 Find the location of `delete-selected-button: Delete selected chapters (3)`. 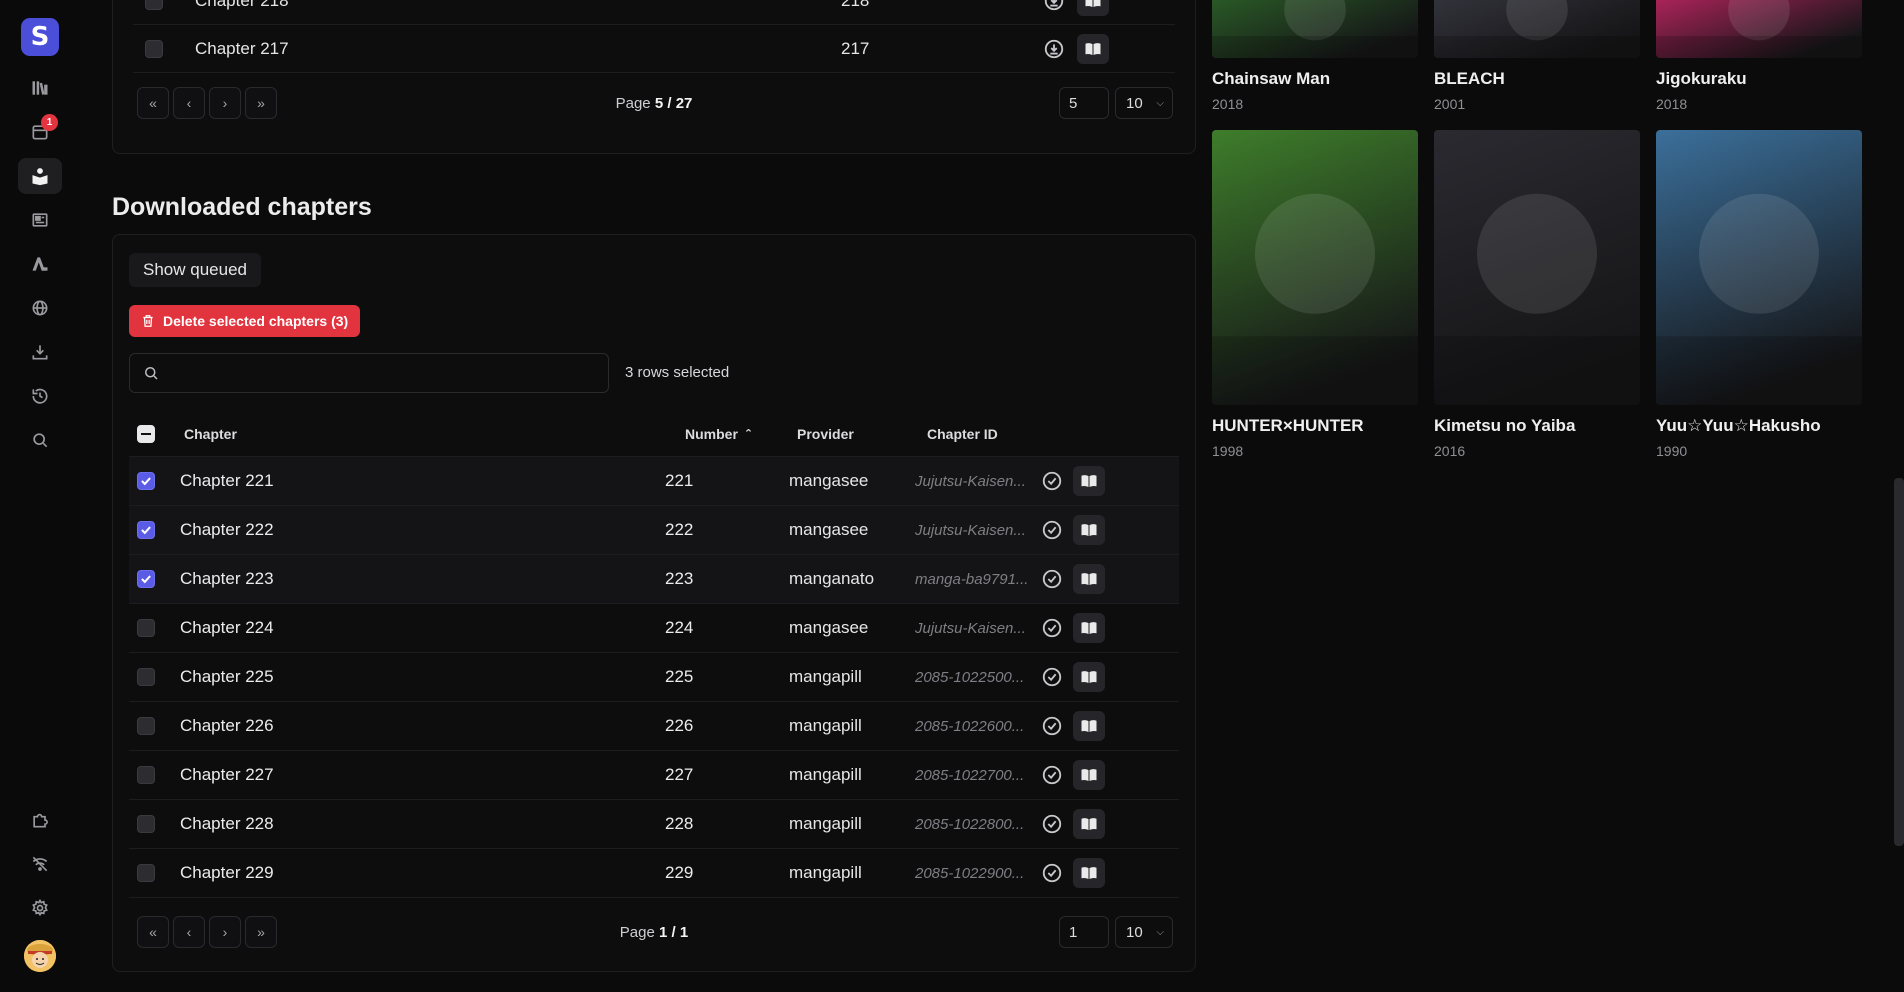

delete-selected-button: Delete selected chapters (3) is located at coordinates (245, 321).